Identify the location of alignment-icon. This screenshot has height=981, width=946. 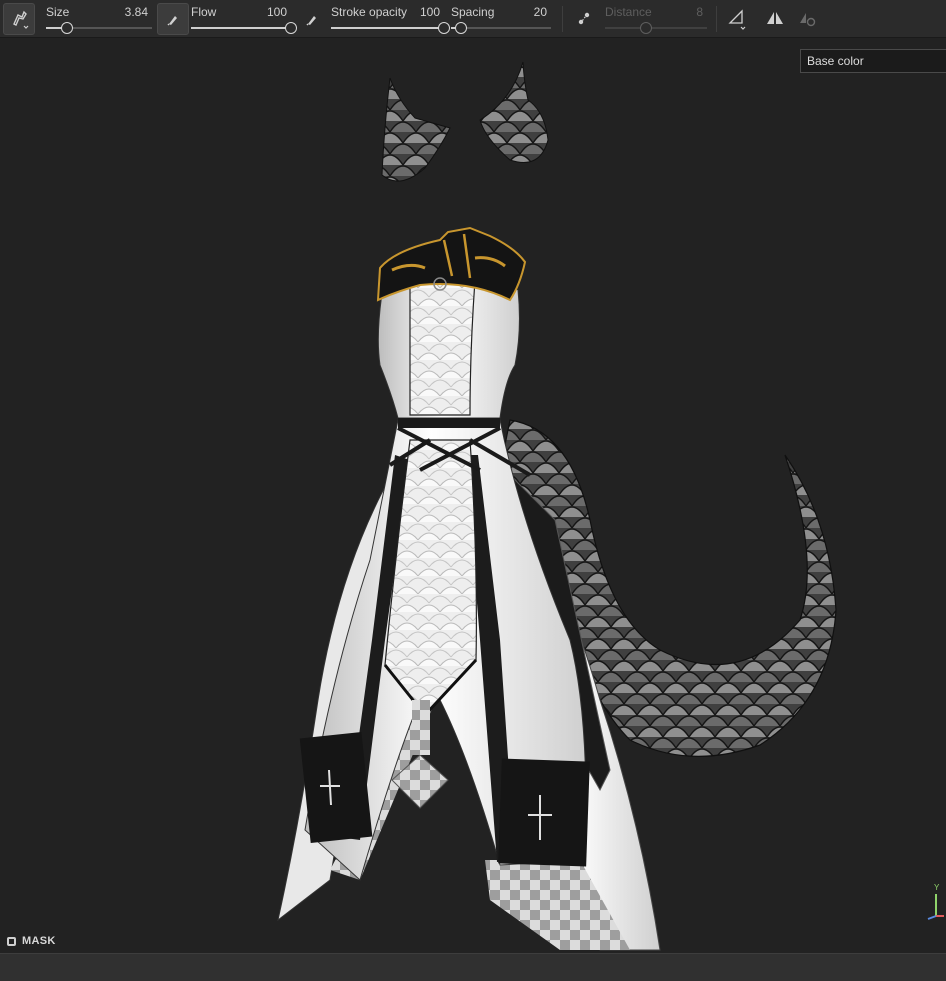
(737, 19).